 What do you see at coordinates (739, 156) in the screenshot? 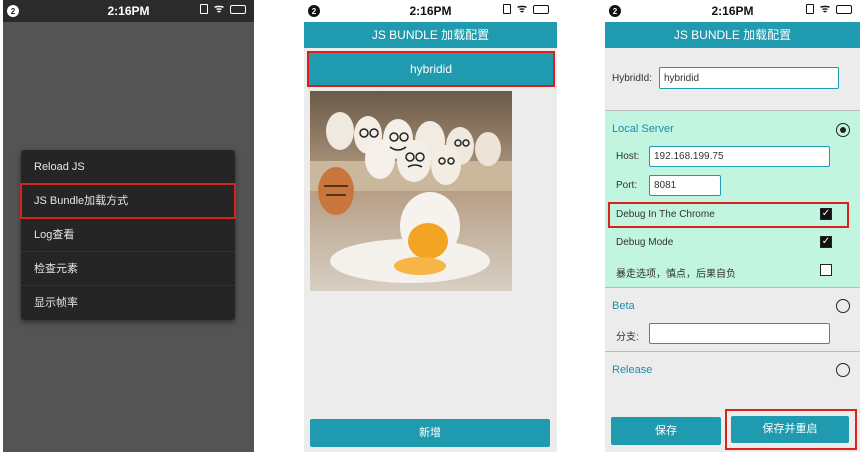
I see `host-input: 192.168.199.75` at bounding box center [739, 156].